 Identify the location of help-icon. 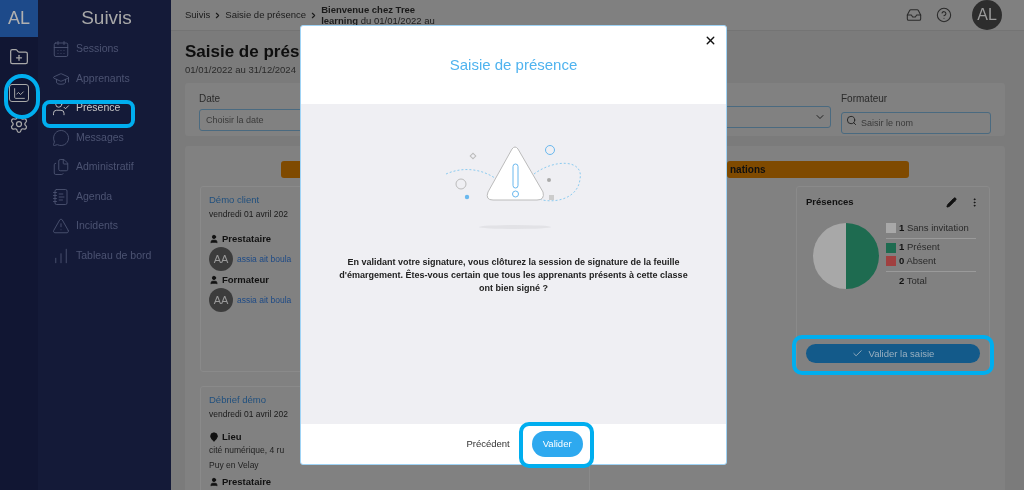
(944, 15).